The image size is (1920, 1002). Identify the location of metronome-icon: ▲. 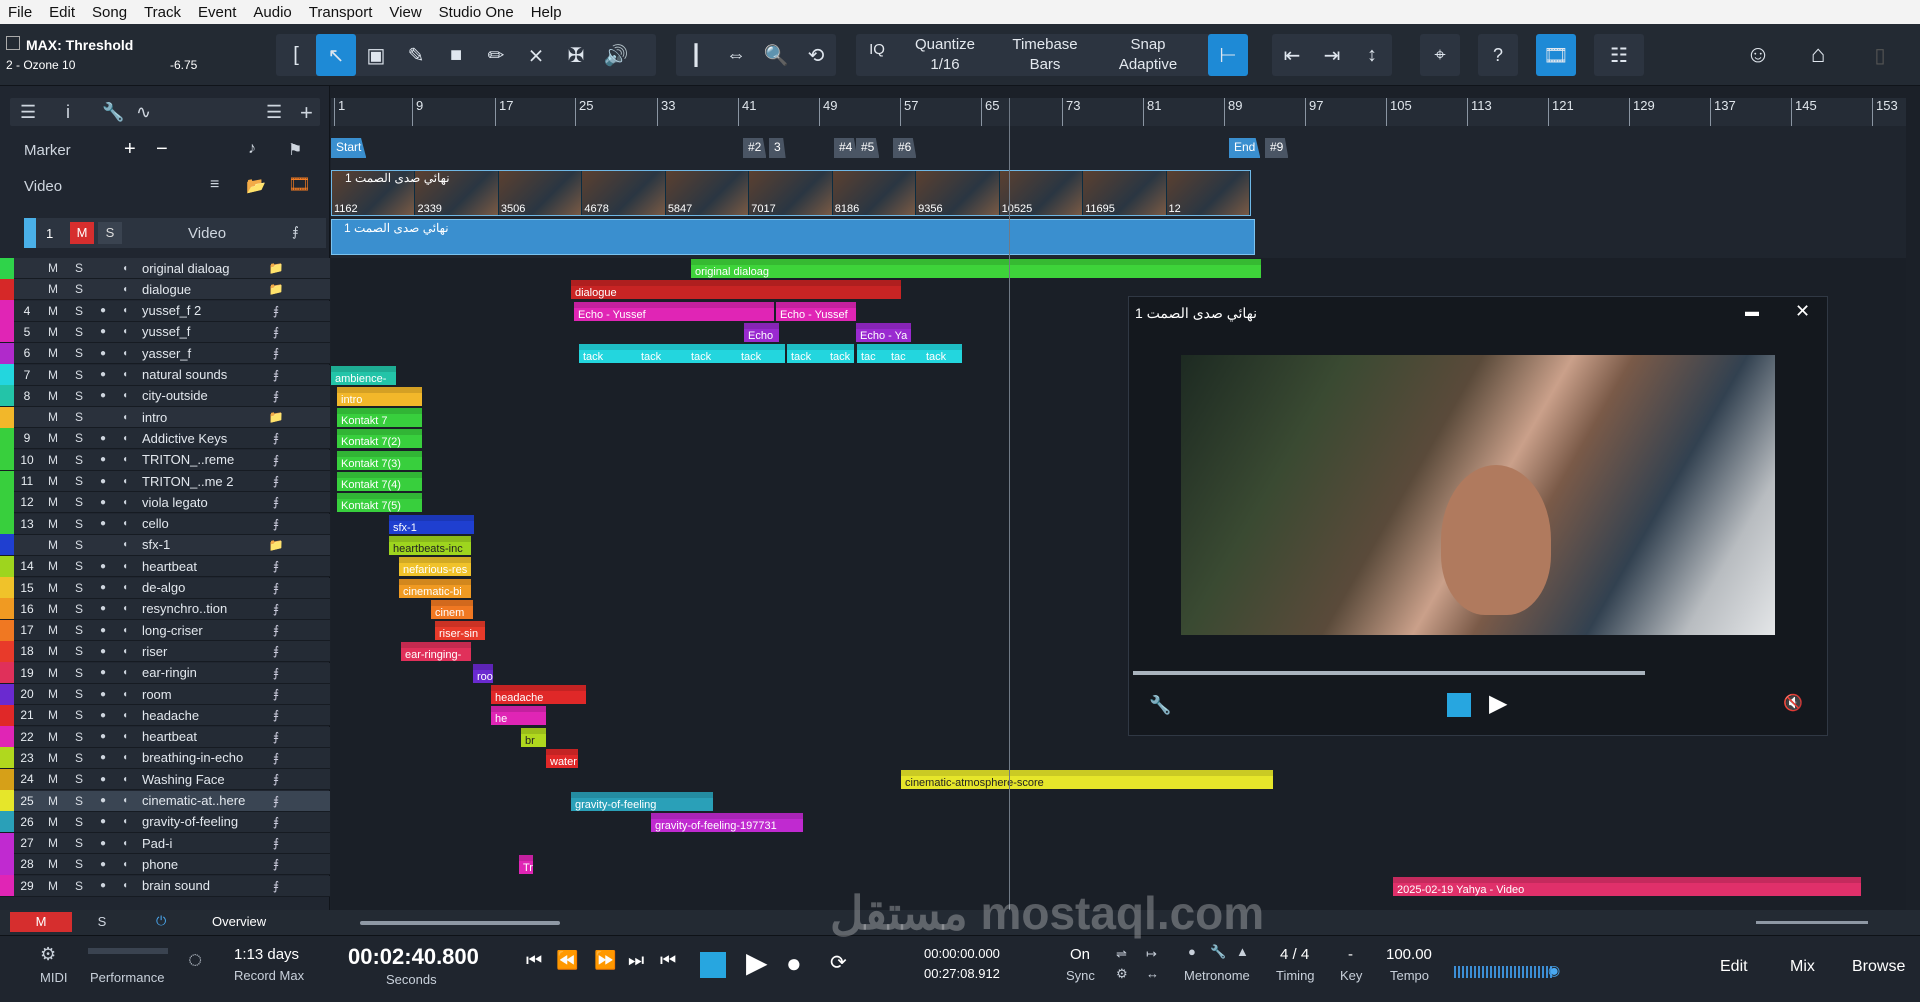
(1242, 951).